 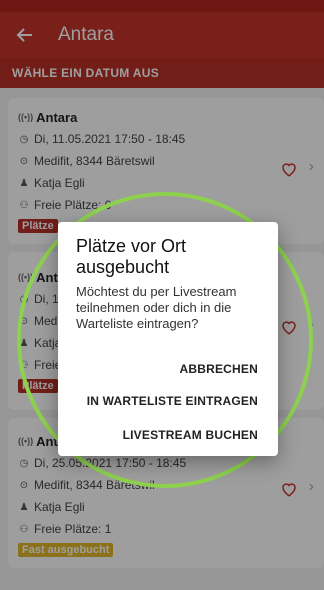 I want to click on livestream-button: LIVESTREAM BUCHEN, so click(x=190, y=435).